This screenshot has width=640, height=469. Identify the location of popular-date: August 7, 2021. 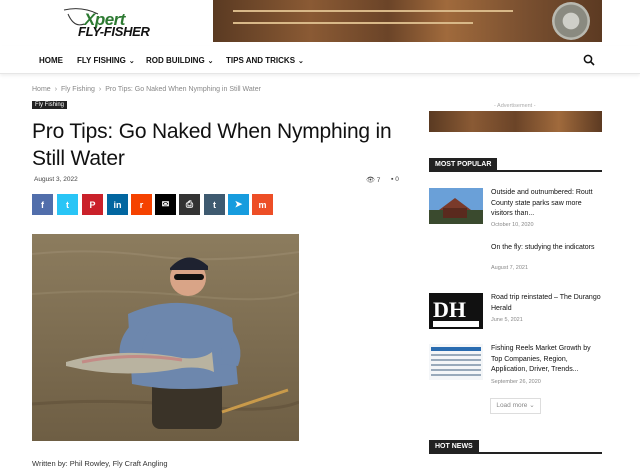
(510, 268).